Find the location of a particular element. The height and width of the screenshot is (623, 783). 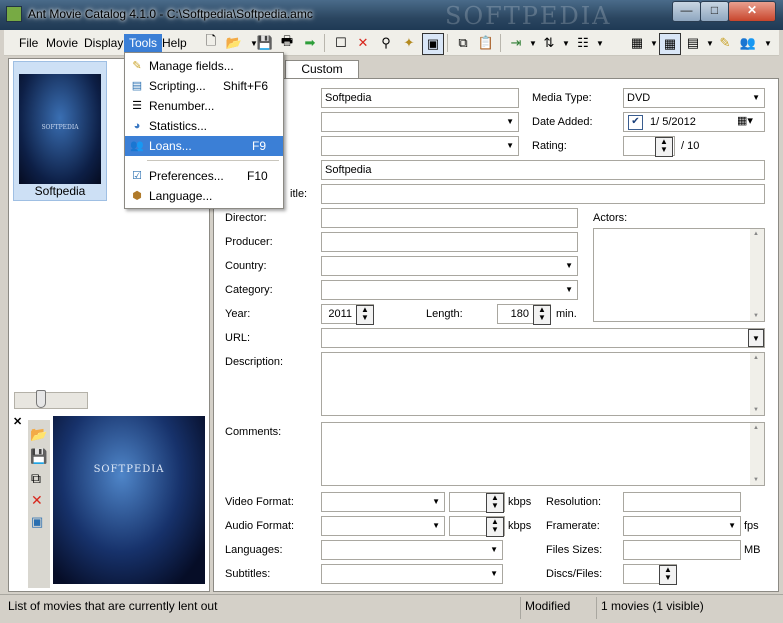

paste-icon: 📋 is located at coordinates (486, 43).